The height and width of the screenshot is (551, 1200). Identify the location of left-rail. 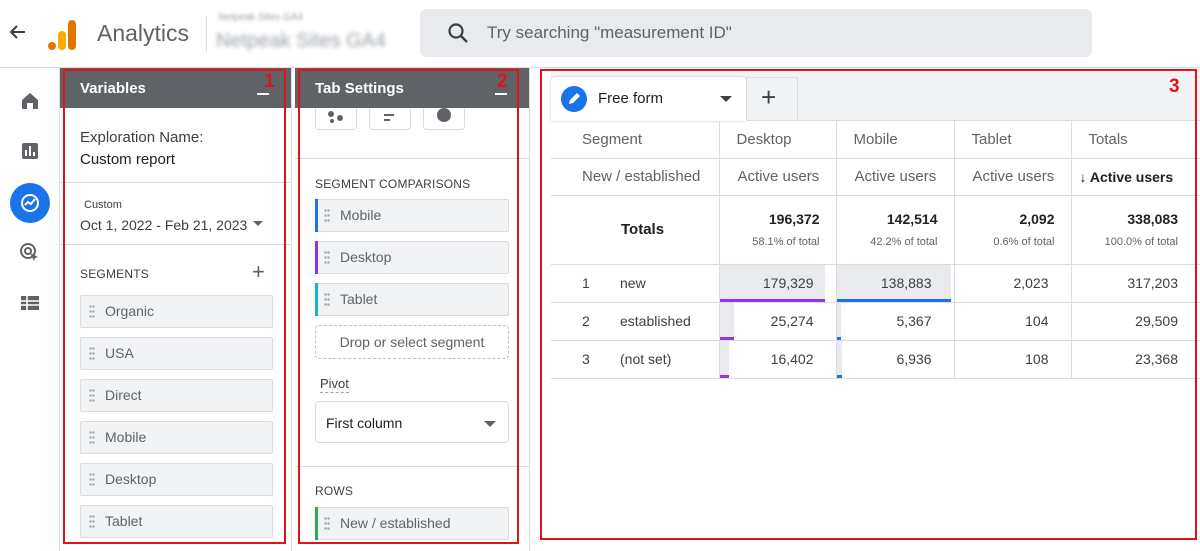
(30, 309).